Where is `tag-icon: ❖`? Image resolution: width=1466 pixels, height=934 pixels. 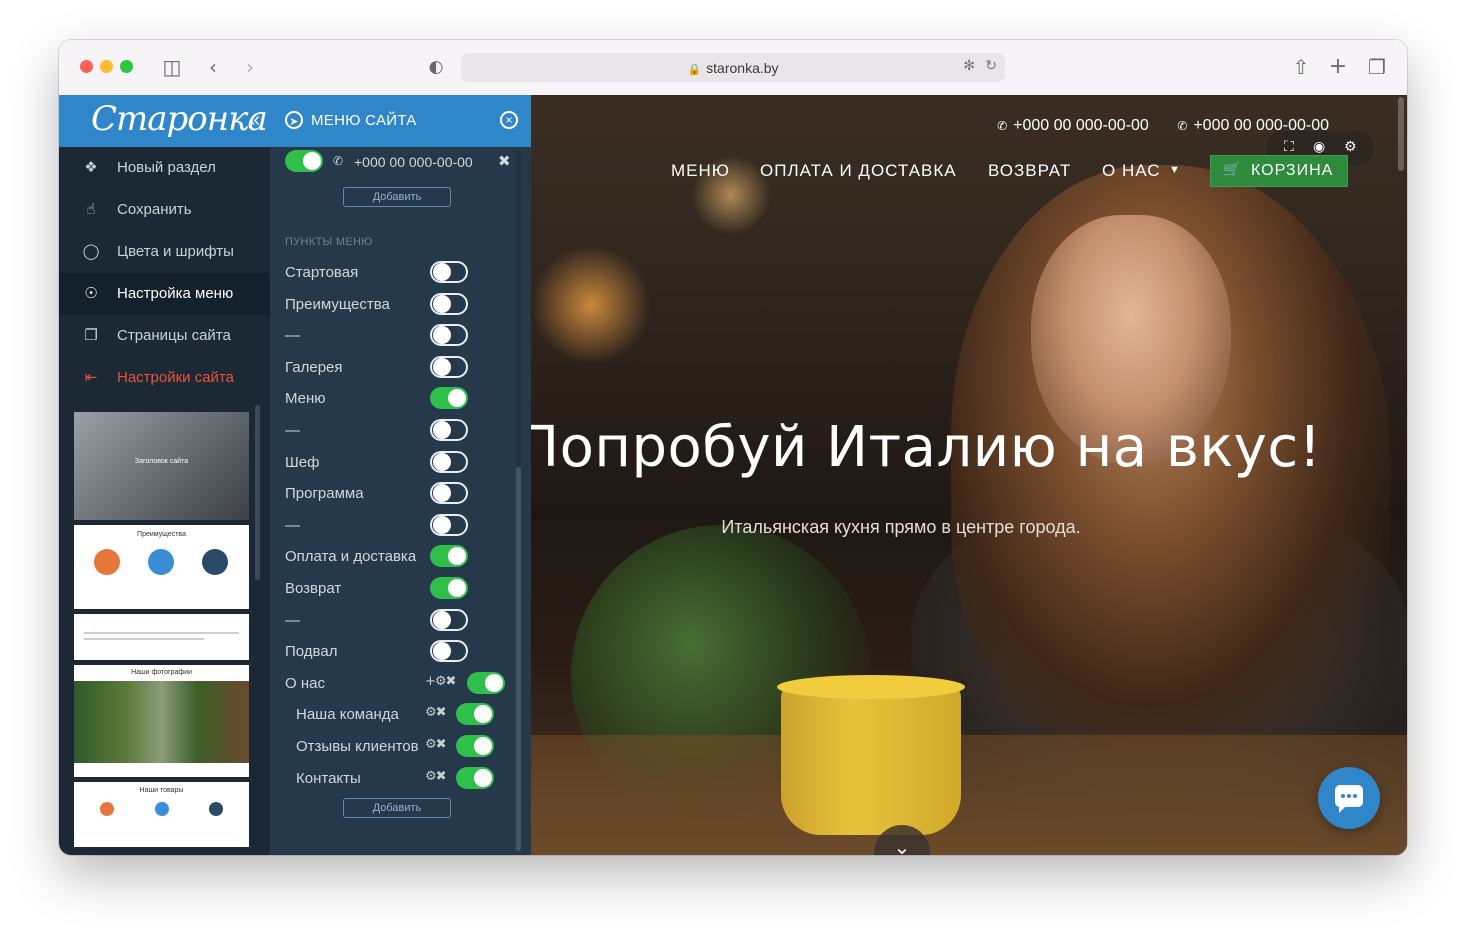
tag-icon: ❖ is located at coordinates (91, 167).